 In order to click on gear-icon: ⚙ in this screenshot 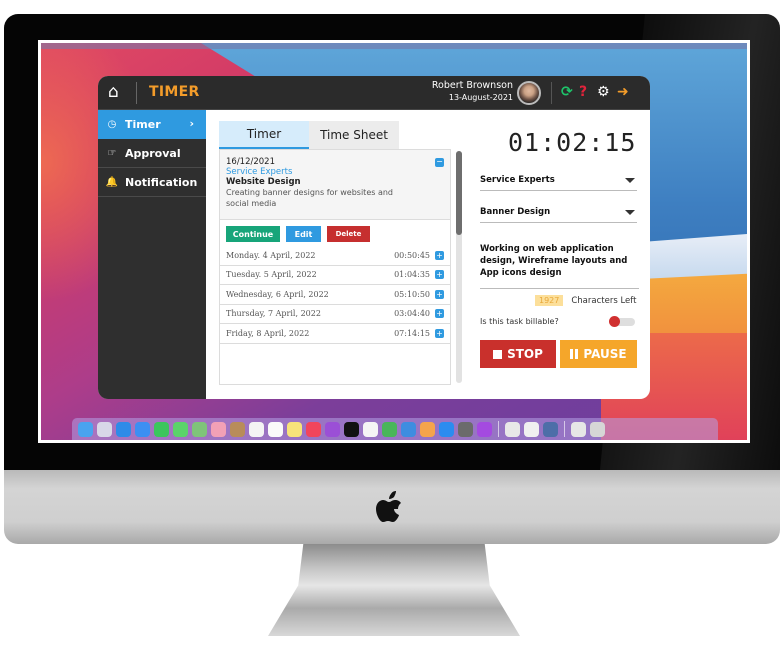, I will do `click(603, 92)`.